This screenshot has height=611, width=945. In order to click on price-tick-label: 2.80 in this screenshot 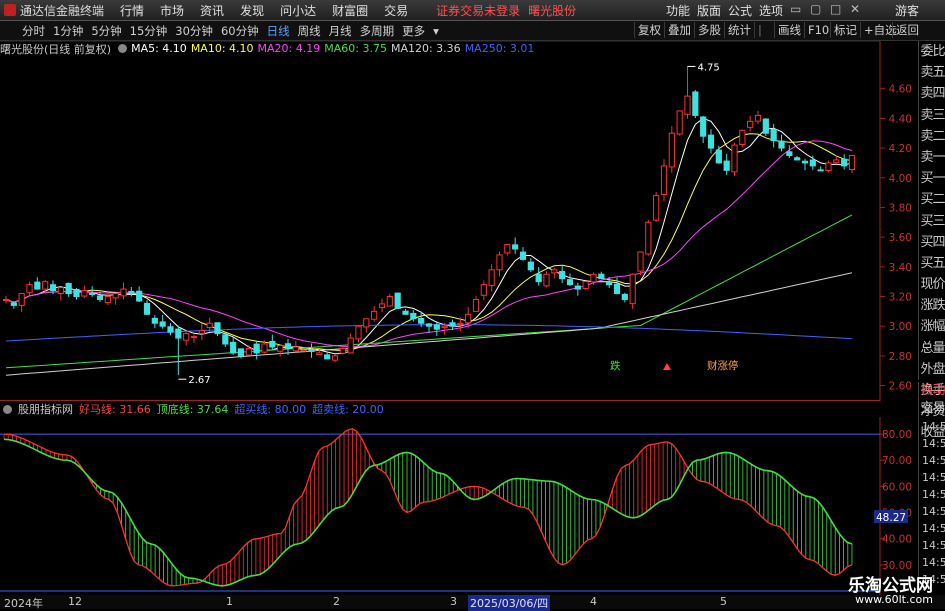, I will do `click(900, 357)`.